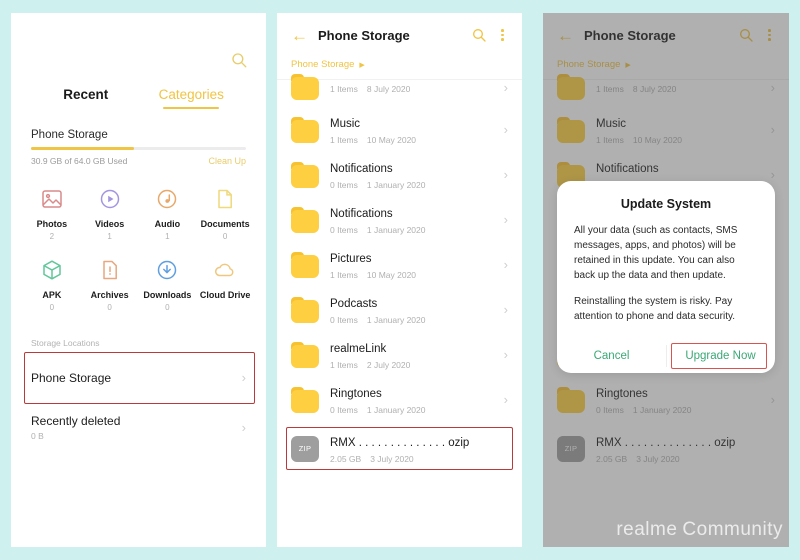  What do you see at coordinates (399, 309) in the screenshot?
I see `file-row: Podcasts 0 Items 1 January 2020 ›` at bounding box center [399, 309].